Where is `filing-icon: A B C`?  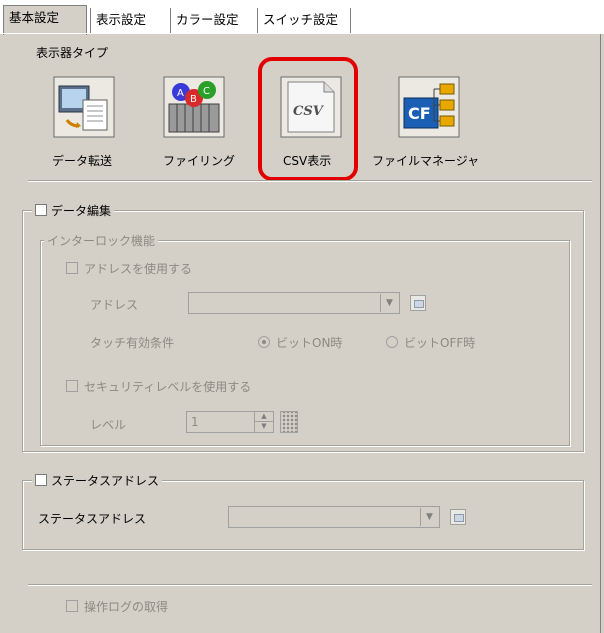 filing-icon: A B C is located at coordinates (194, 107).